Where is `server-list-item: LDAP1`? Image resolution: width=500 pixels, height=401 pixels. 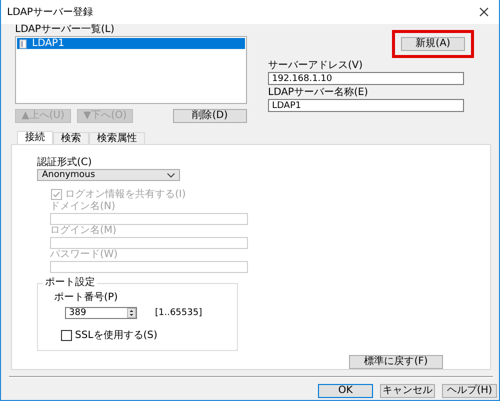 server-list-item: LDAP1 is located at coordinates (131, 43).